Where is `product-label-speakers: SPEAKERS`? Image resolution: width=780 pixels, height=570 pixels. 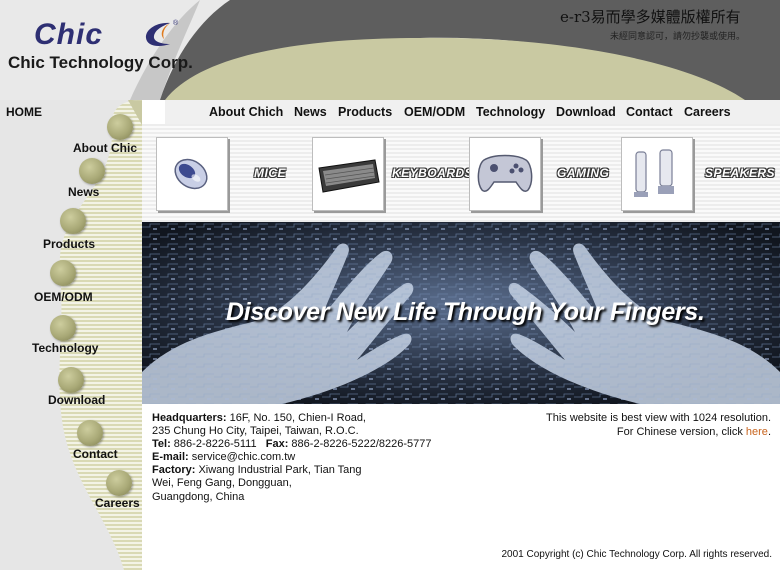 product-label-speakers: SPEAKERS is located at coordinates (740, 173).